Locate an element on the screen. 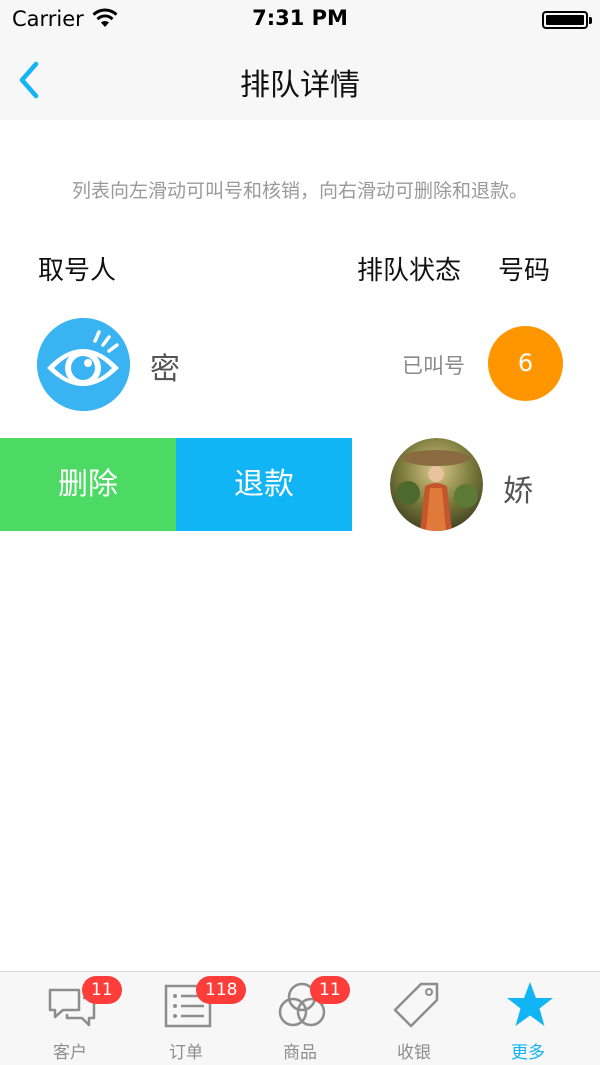 This screenshot has width=600, height=1065. tab-label: 订单 is located at coordinates (186, 1053).